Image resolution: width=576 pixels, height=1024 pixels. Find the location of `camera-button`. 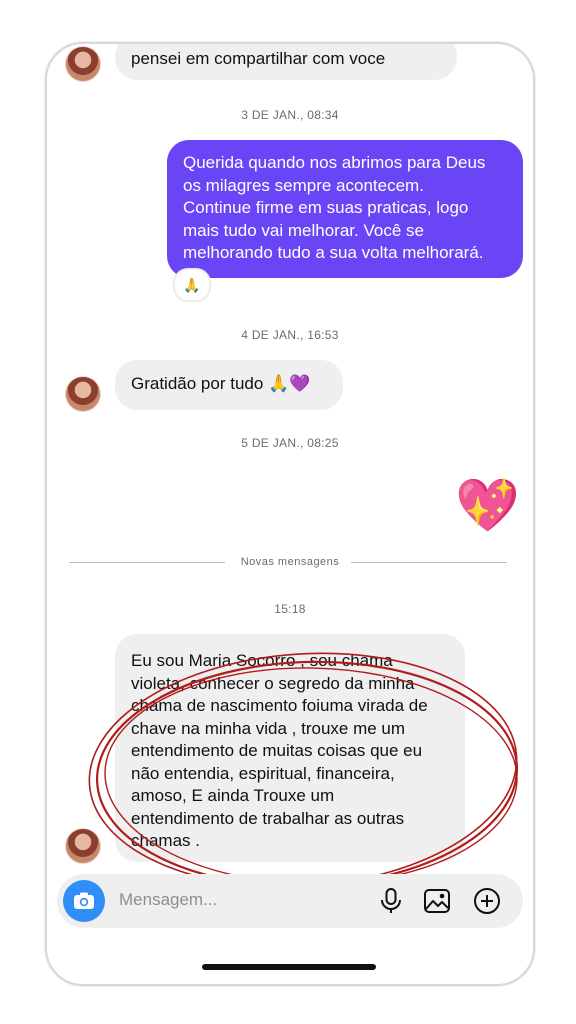

camera-button is located at coordinates (84, 901).